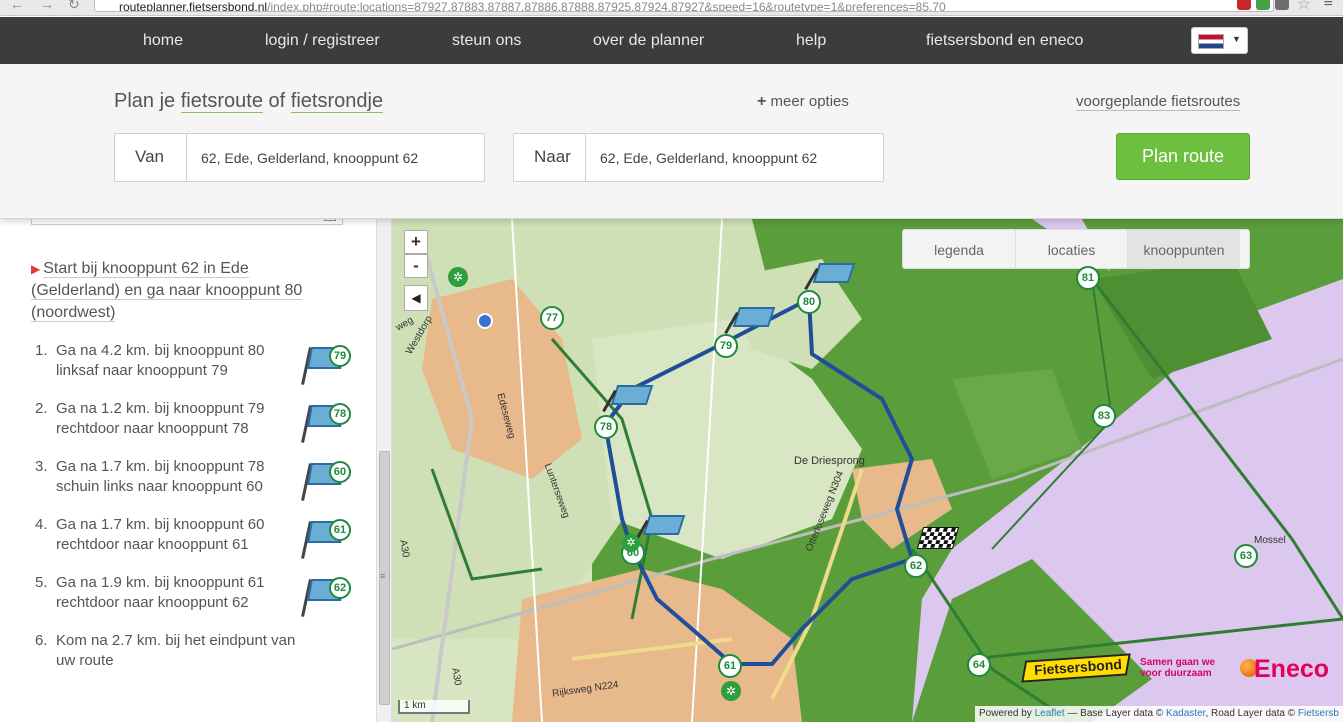 The image size is (1343, 722). Describe the element at coordinates (606, 427) in the screenshot. I see `node-marker: 78` at that location.